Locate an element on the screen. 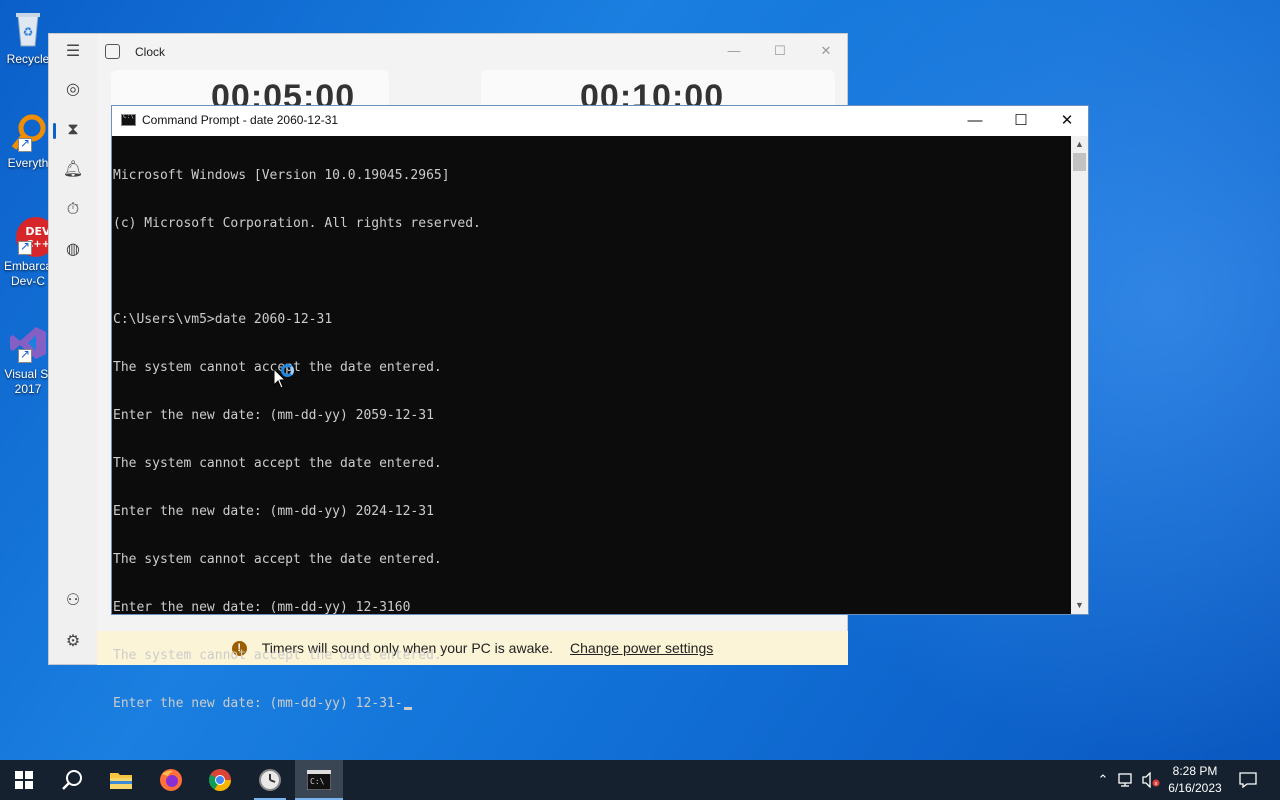 This screenshot has height=800, width=1280. stopwatch-icon: ⏱︎ is located at coordinates (73, 210).